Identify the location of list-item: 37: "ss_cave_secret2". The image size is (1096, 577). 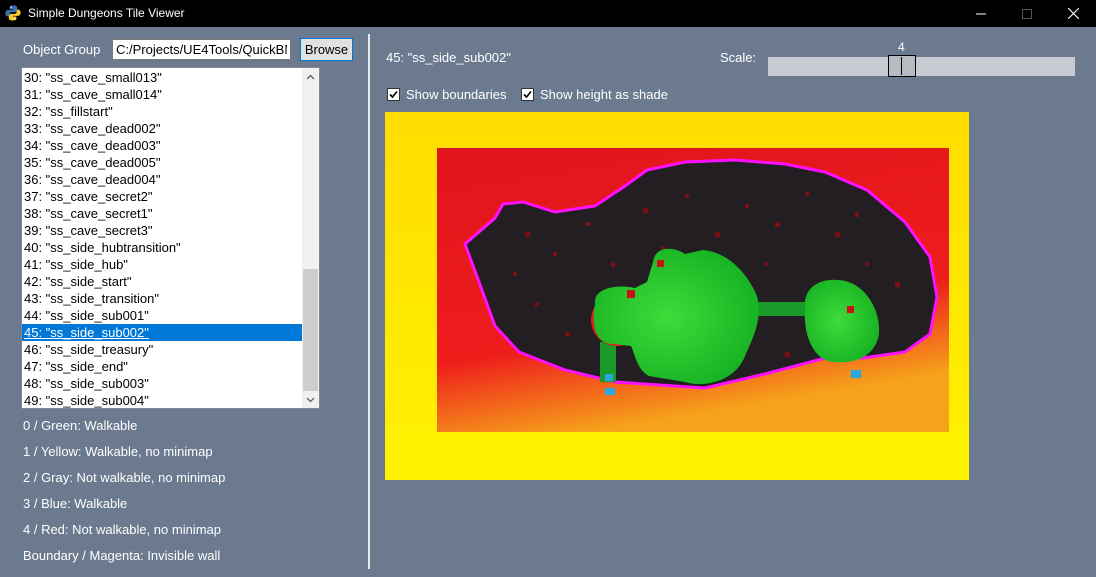
(162, 196).